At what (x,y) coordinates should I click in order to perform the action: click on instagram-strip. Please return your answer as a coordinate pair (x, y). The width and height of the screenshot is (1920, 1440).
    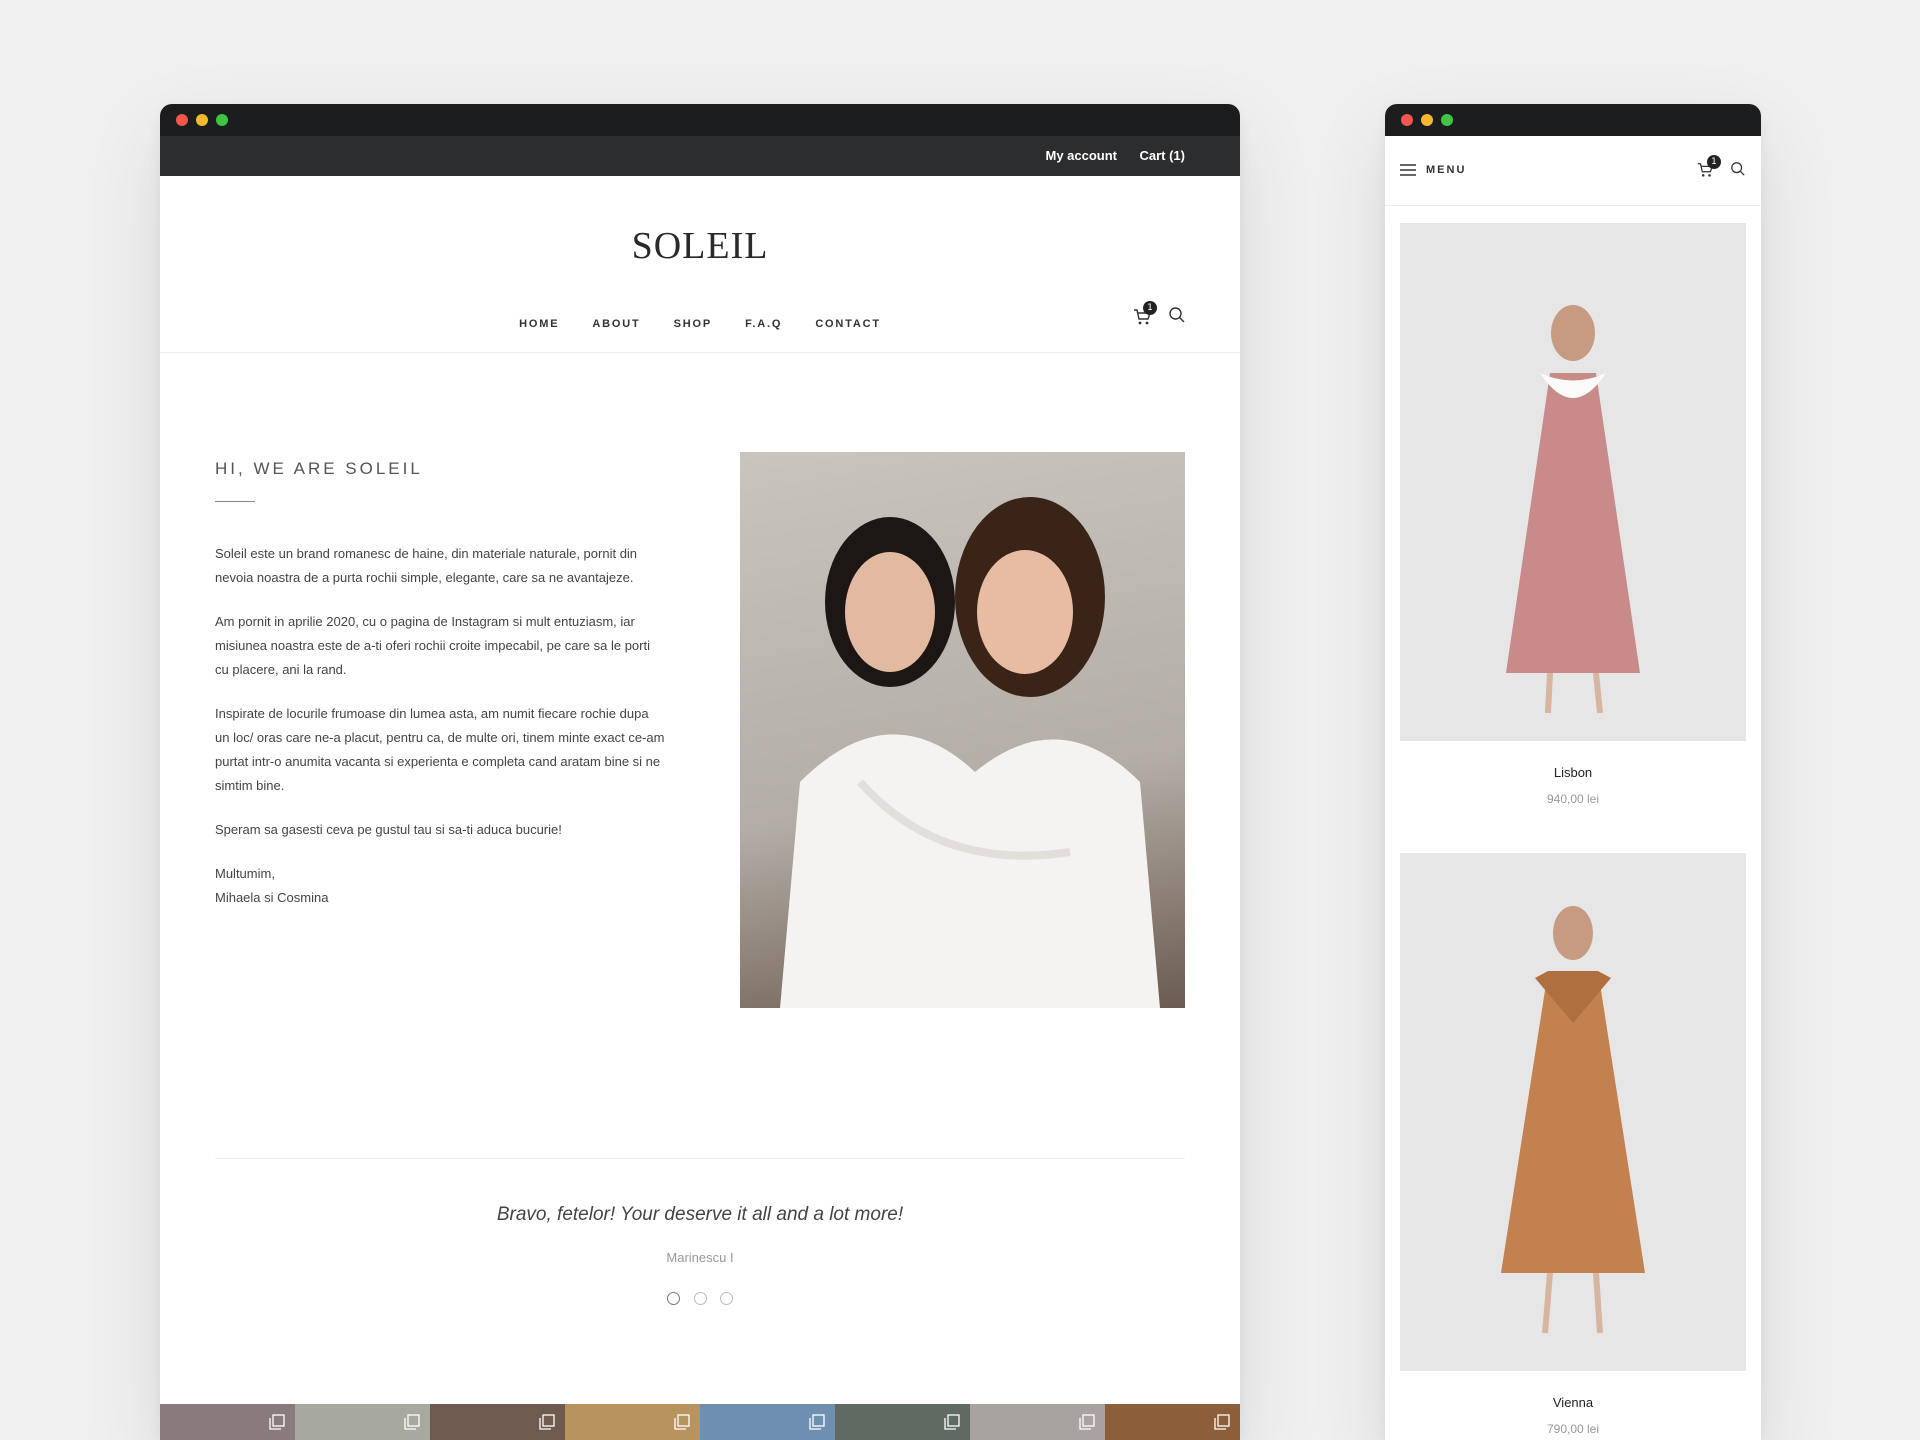
    Looking at the image, I should click on (700, 1422).